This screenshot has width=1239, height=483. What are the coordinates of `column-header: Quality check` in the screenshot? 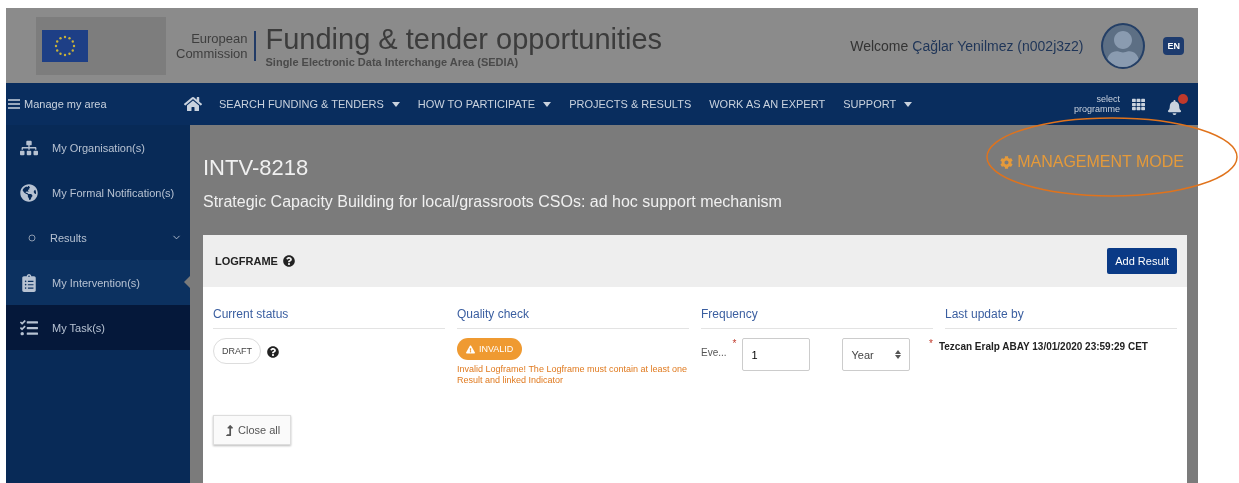 It's located at (573, 318).